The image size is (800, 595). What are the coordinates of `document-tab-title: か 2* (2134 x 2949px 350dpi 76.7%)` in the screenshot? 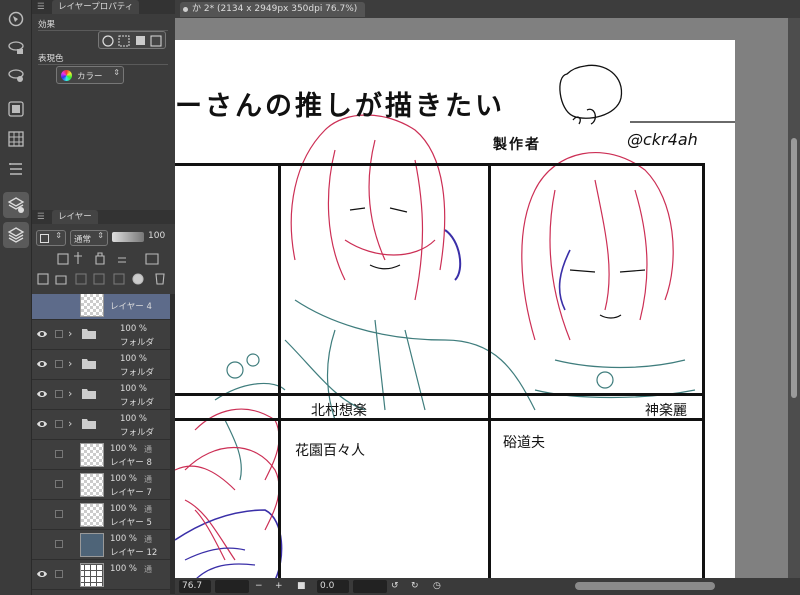 It's located at (275, 9).